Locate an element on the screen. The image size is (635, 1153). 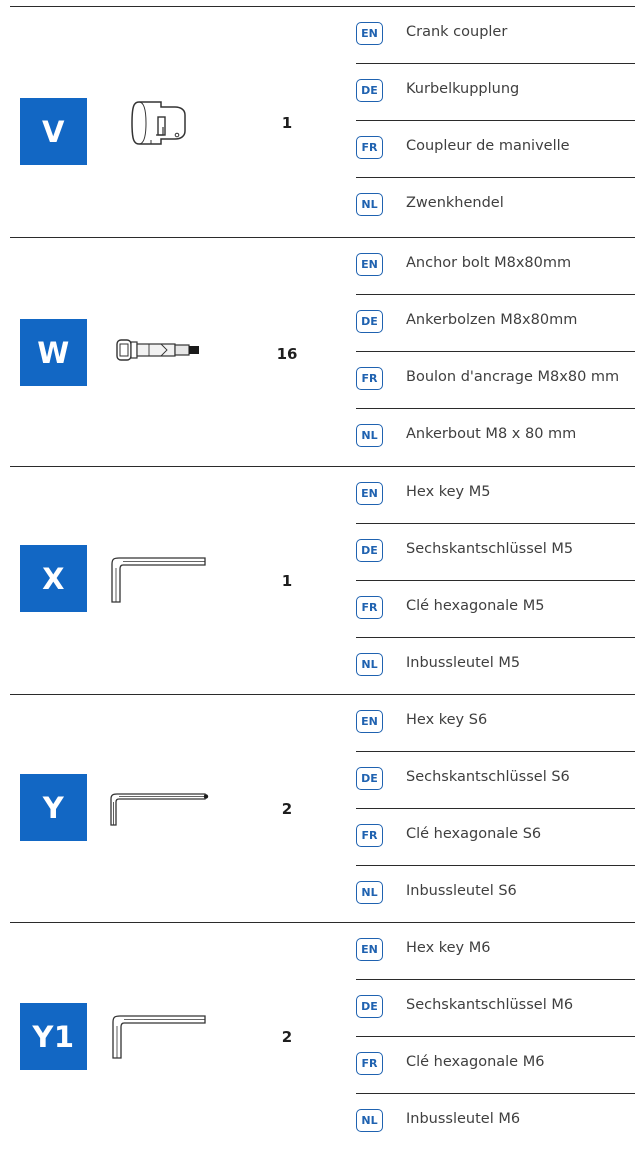
name-row-fr: FR Clé hexagonale S6 is located at coordinates (495, 836).